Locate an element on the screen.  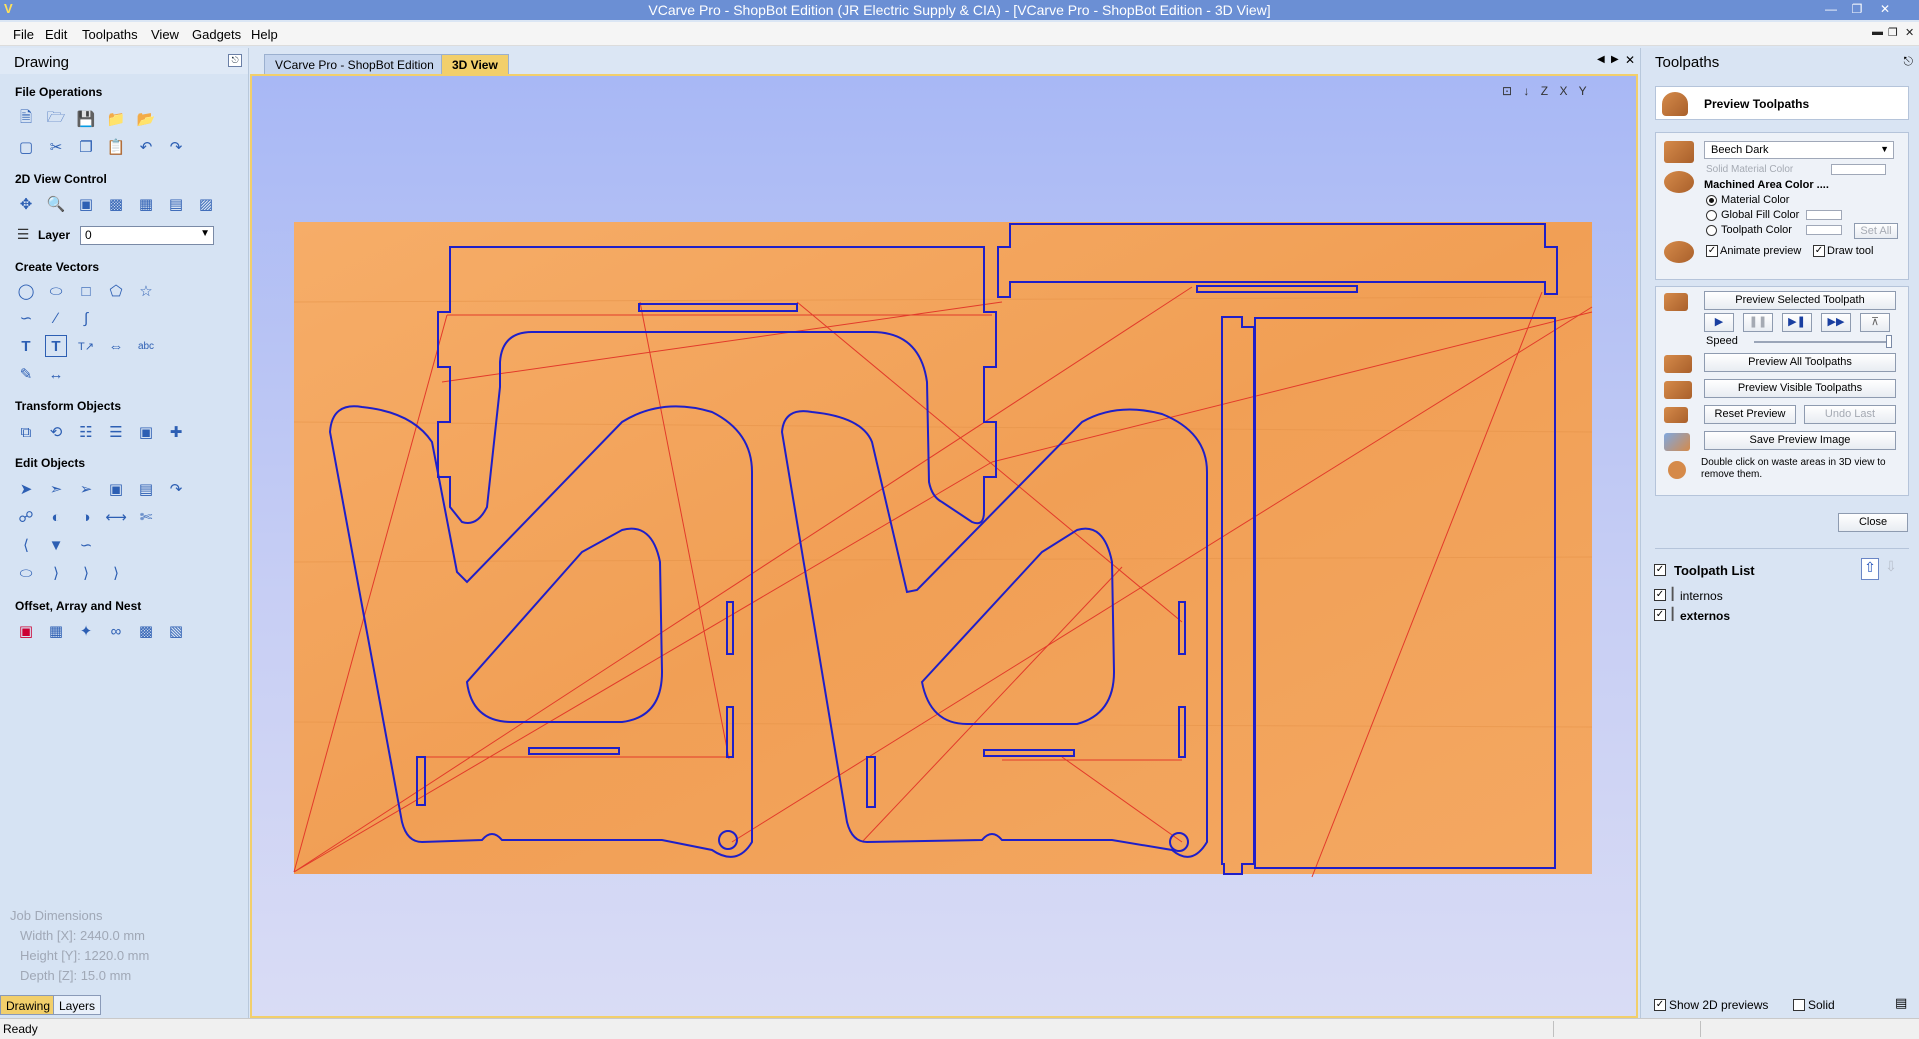
summary-icon: ▤ is located at coordinates (1901, 1003).